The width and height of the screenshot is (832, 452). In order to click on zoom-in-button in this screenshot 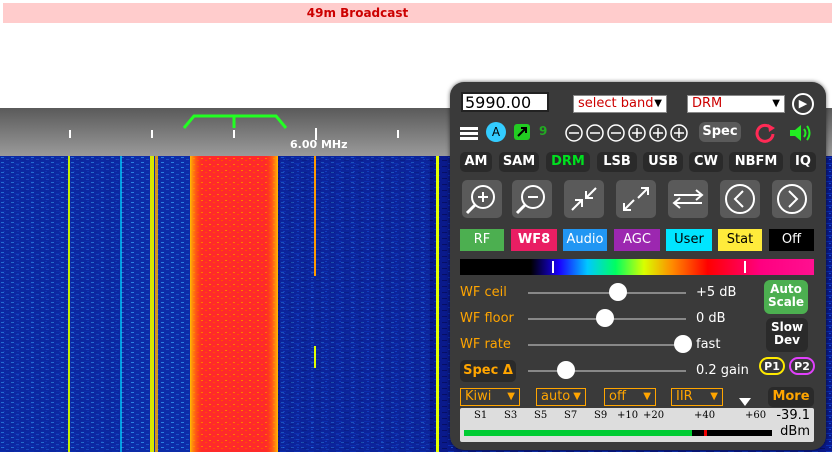, I will do `click(482, 199)`.